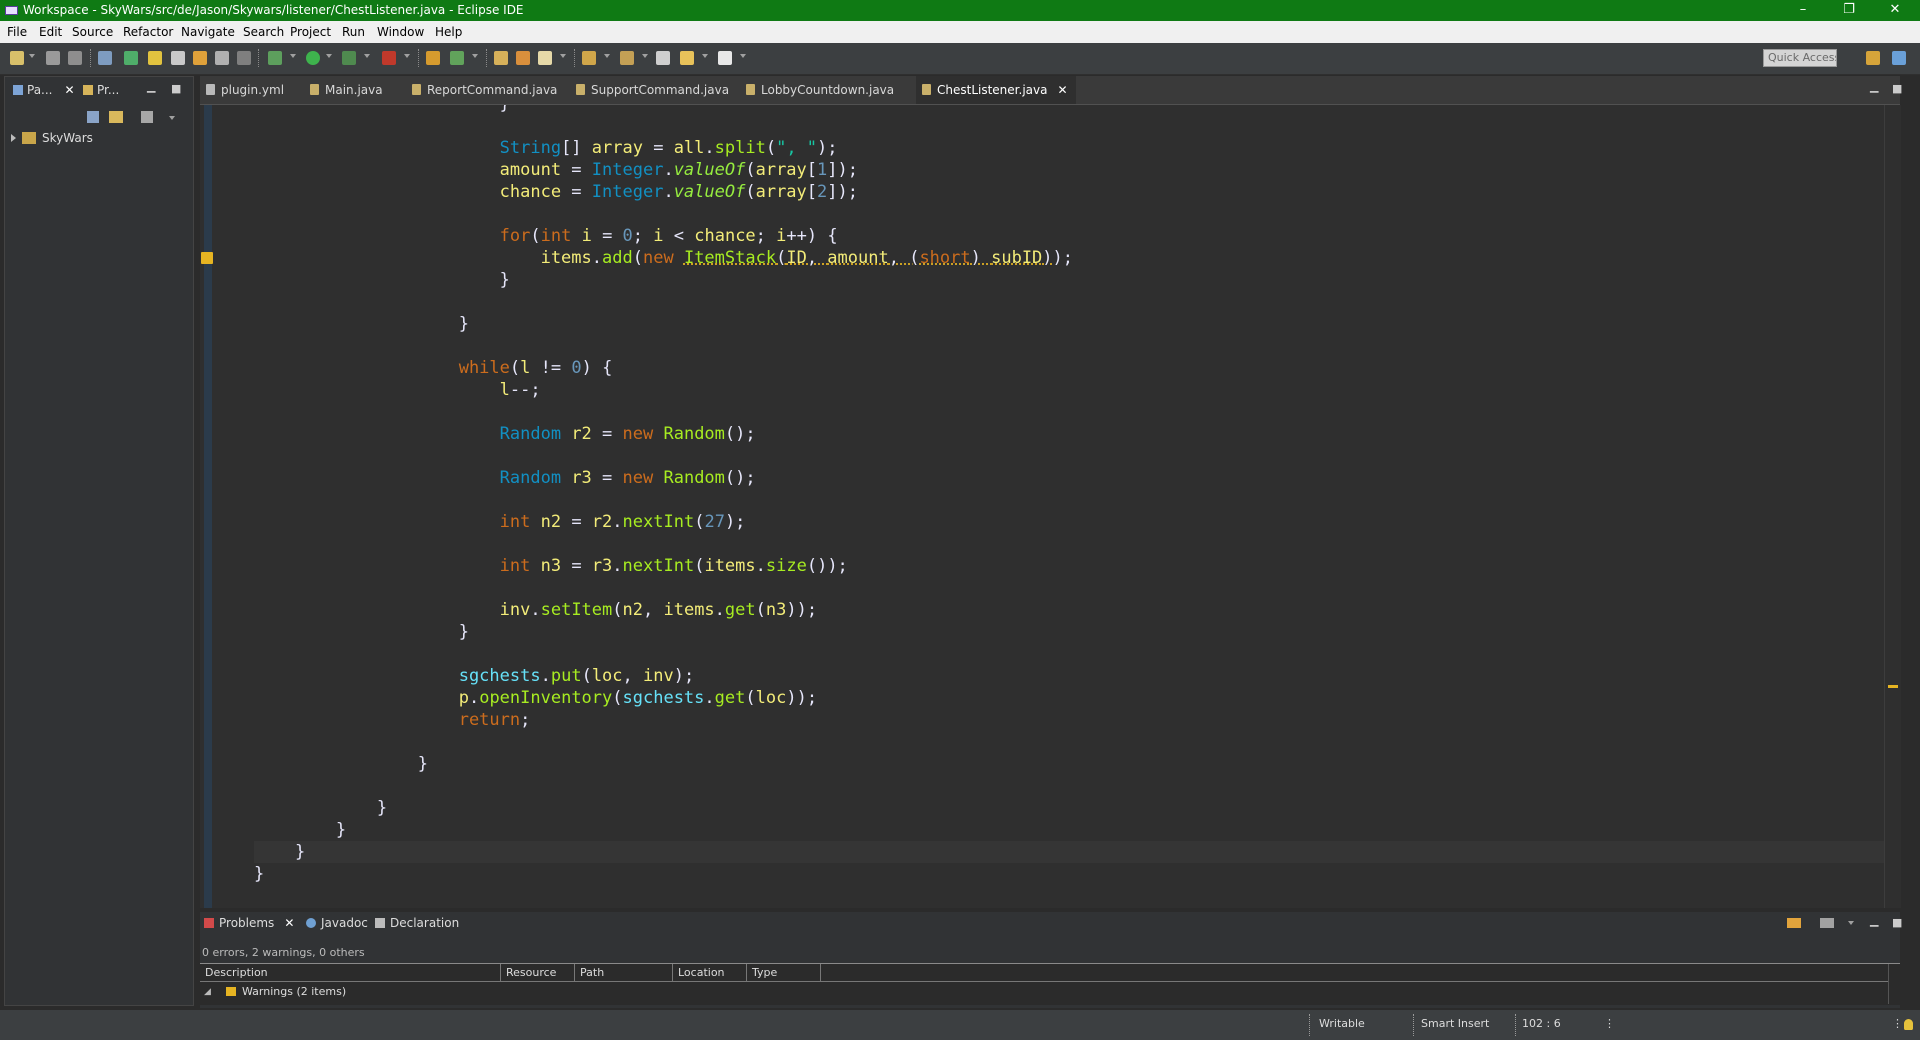 This screenshot has height=1040, width=1920. I want to click on next-annotation-icon, so click(589, 58).